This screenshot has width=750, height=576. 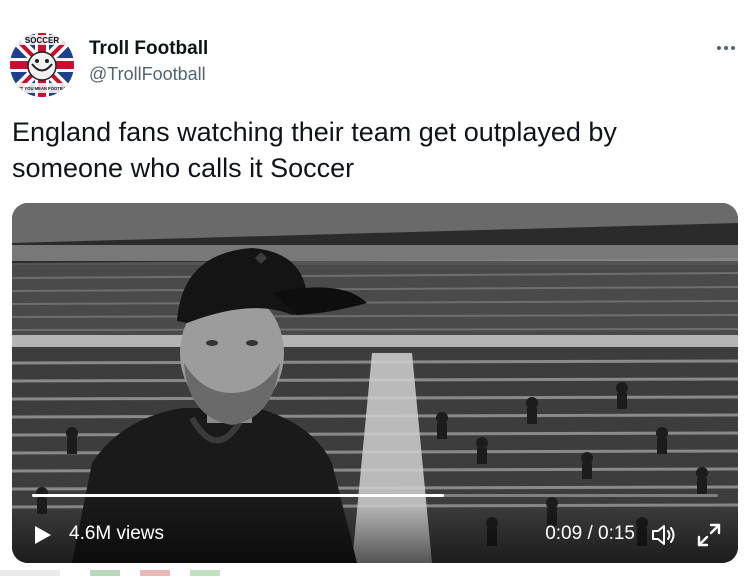 I want to click on play-button, so click(x=42, y=535).